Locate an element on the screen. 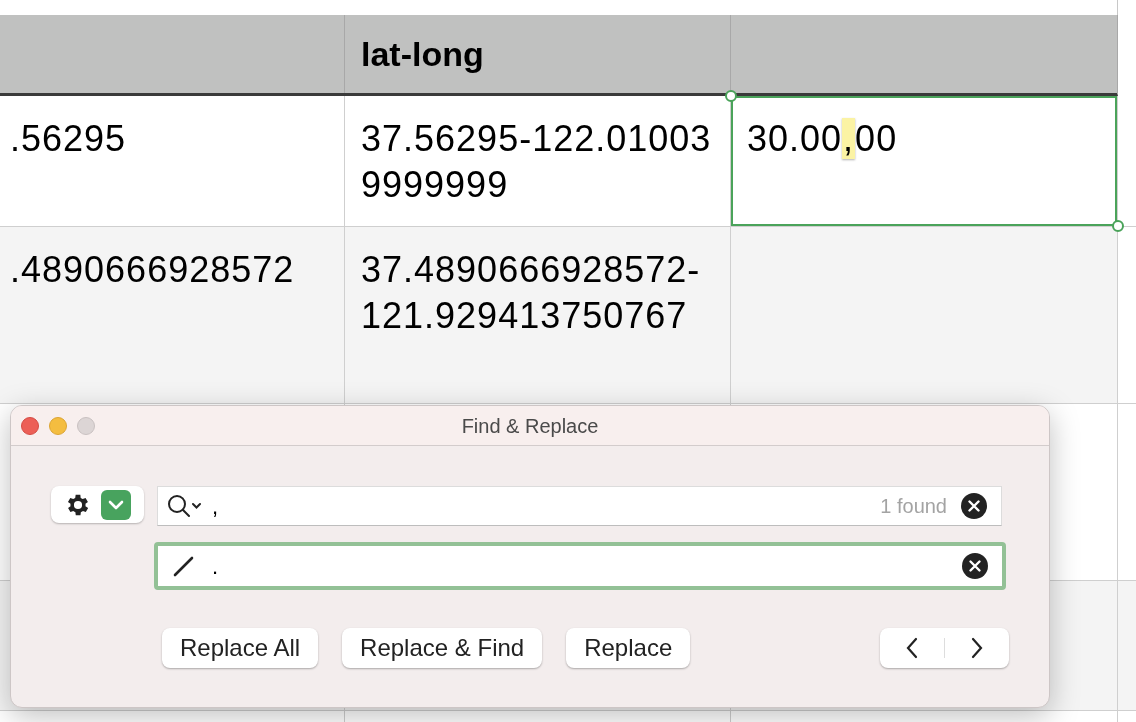 The image size is (1136, 722). find-text: , is located at coordinates (215, 506).